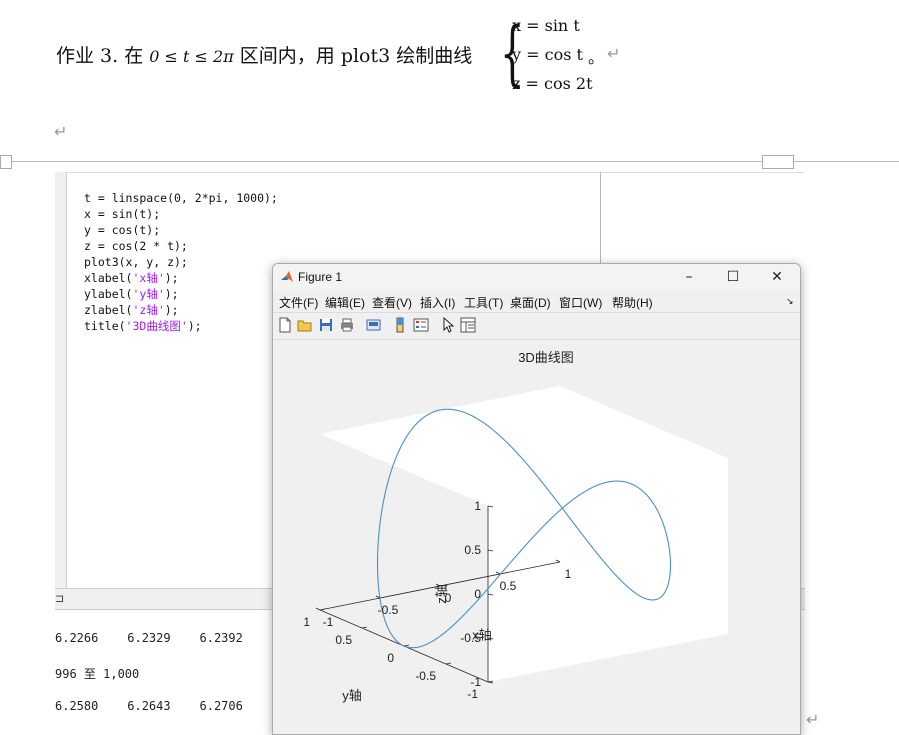 The image size is (899, 735). I want to click on z-tick-label: 1, so click(477, 506).